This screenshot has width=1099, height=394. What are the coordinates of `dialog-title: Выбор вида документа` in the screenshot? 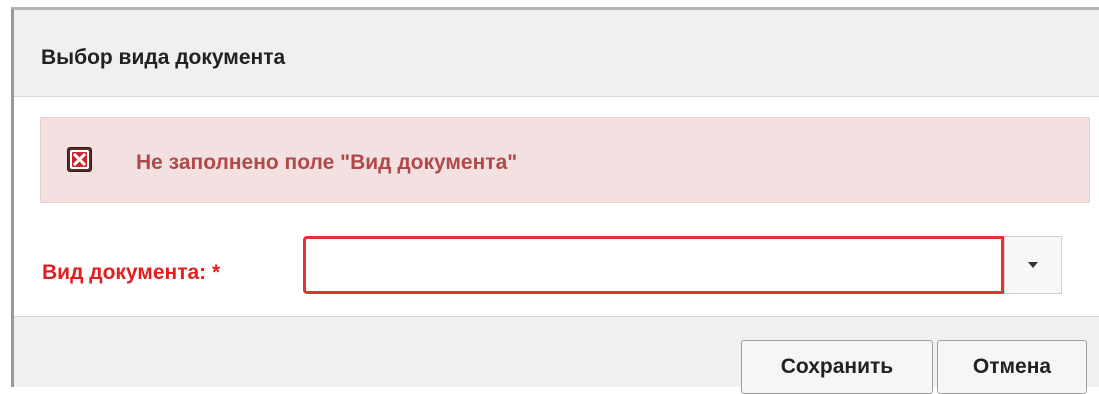 It's located at (163, 57).